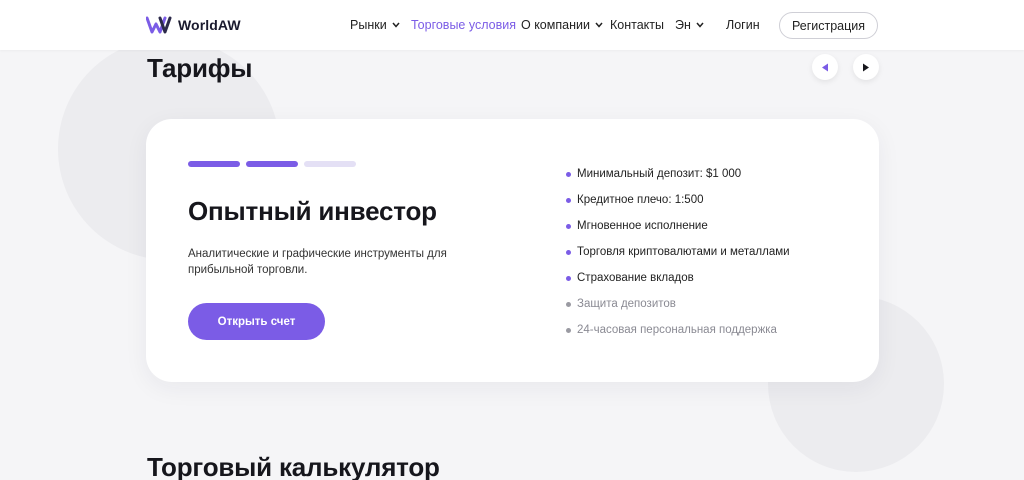 The image size is (1024, 480). What do you see at coordinates (200, 68) in the screenshot?
I see `tariffs-title: Тарифы` at bounding box center [200, 68].